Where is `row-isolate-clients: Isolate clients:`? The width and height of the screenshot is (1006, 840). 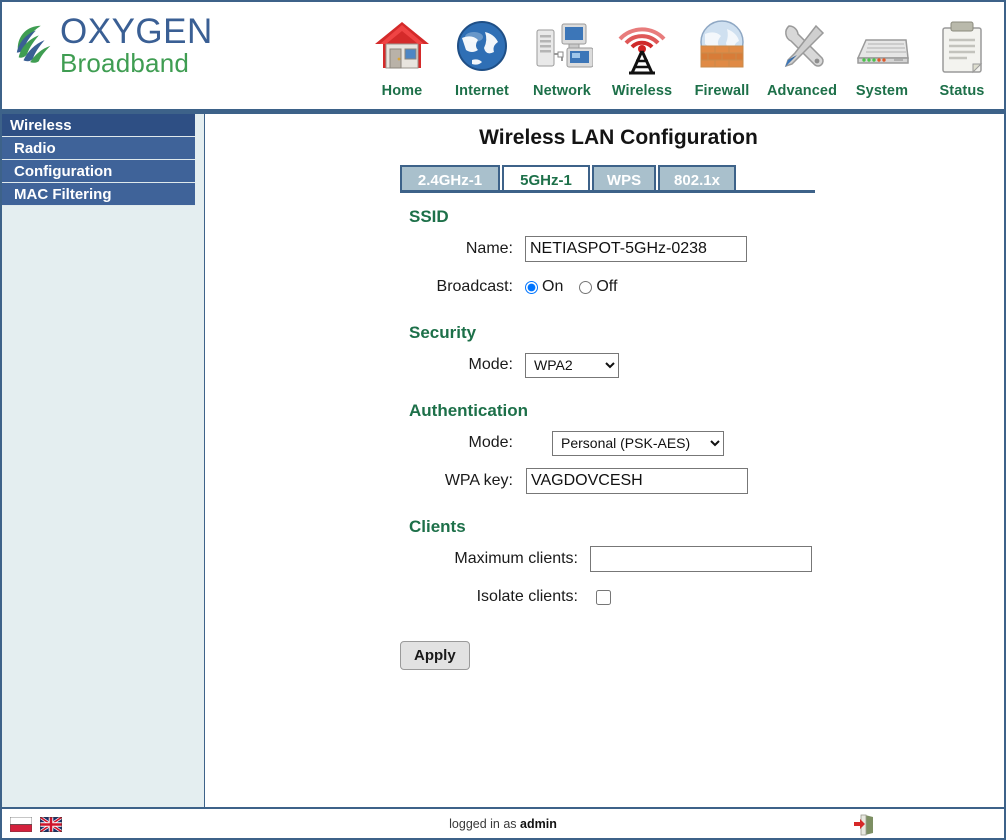
row-isolate-clients: Isolate clients: is located at coordinates (702, 597).